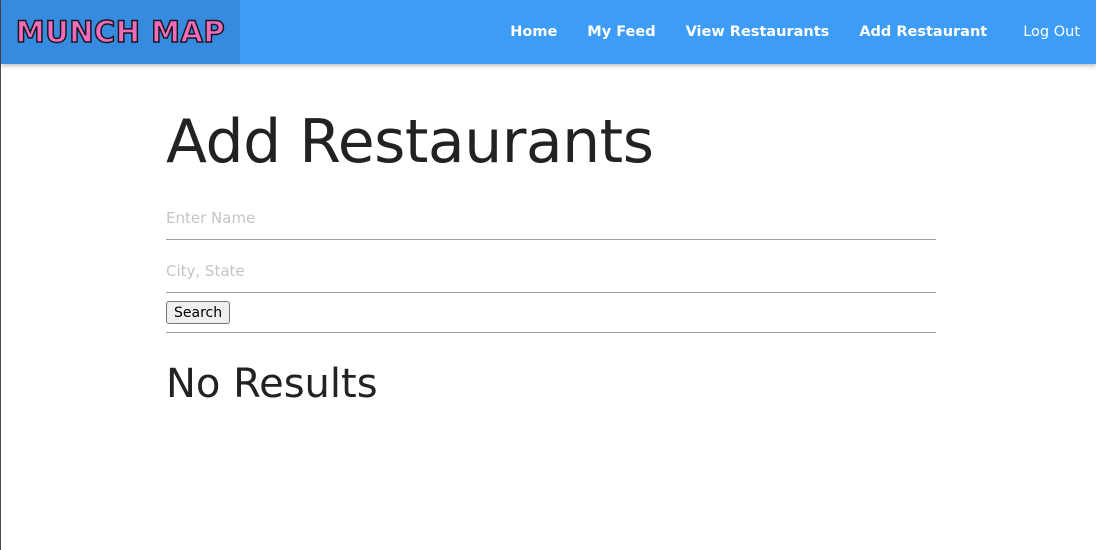 This screenshot has width=1096, height=550. Describe the element at coordinates (621, 32) in the screenshot. I see `nav-link-my-feed: My Feed` at that location.